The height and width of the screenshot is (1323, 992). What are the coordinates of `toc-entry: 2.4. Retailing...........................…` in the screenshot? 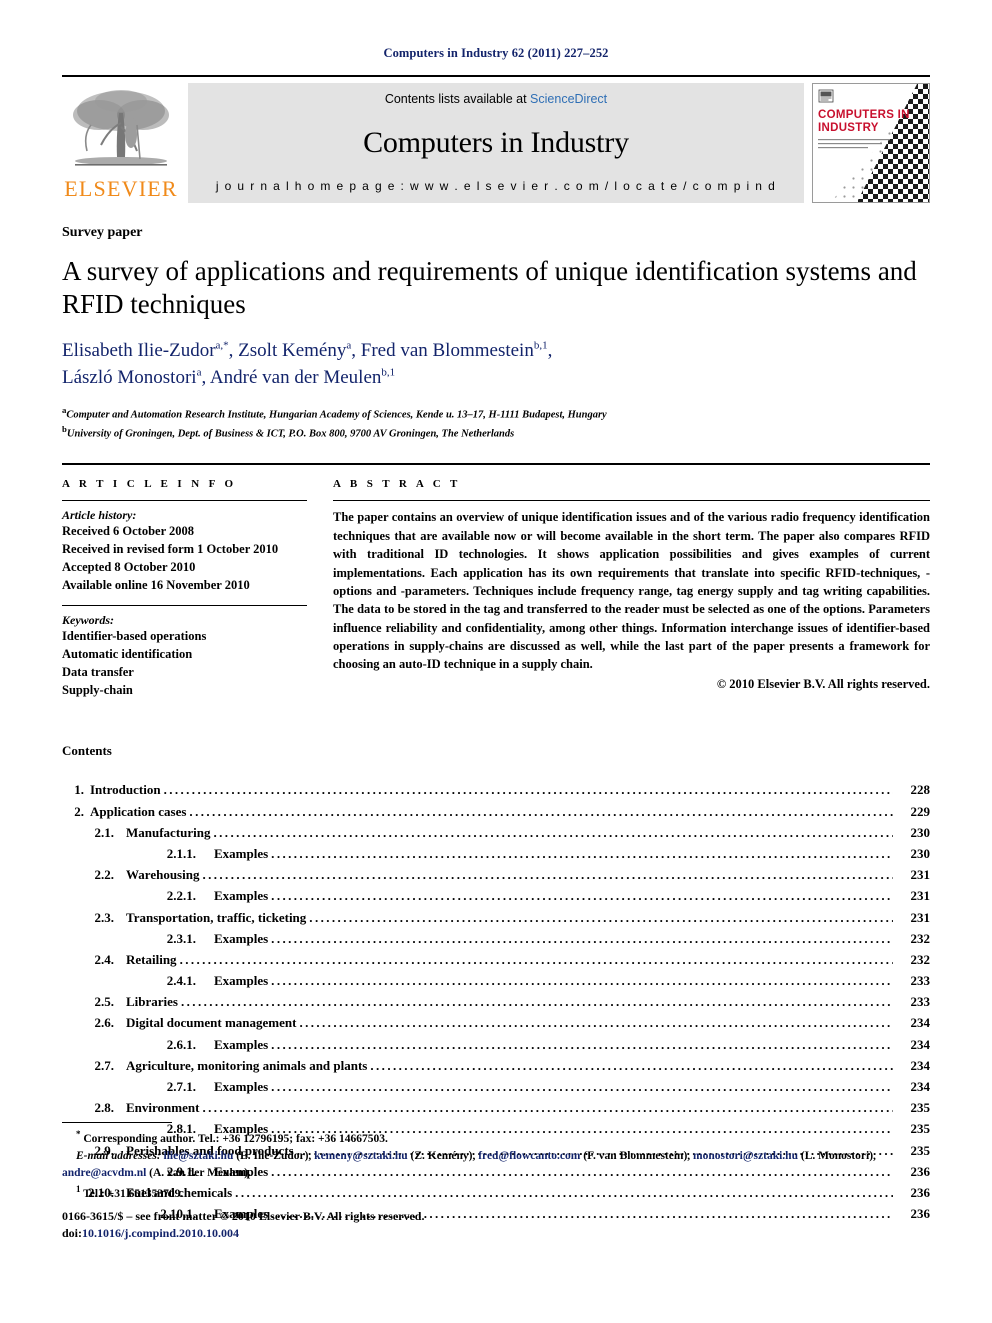 It's located at (496, 959).